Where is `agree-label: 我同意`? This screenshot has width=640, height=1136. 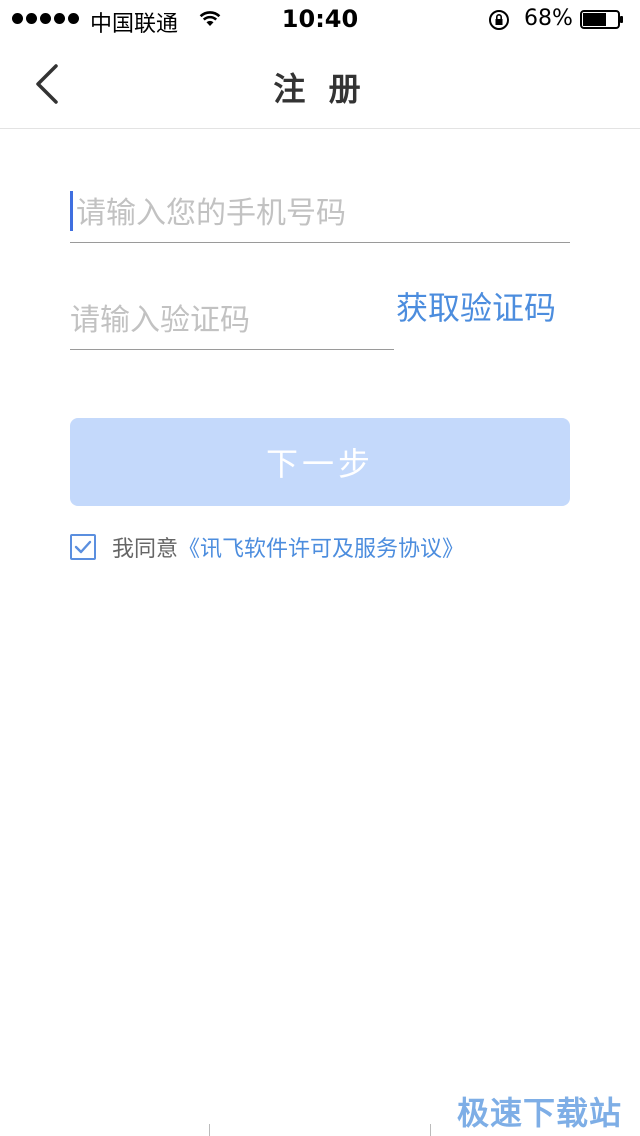
agree-label: 我同意 is located at coordinates (145, 549).